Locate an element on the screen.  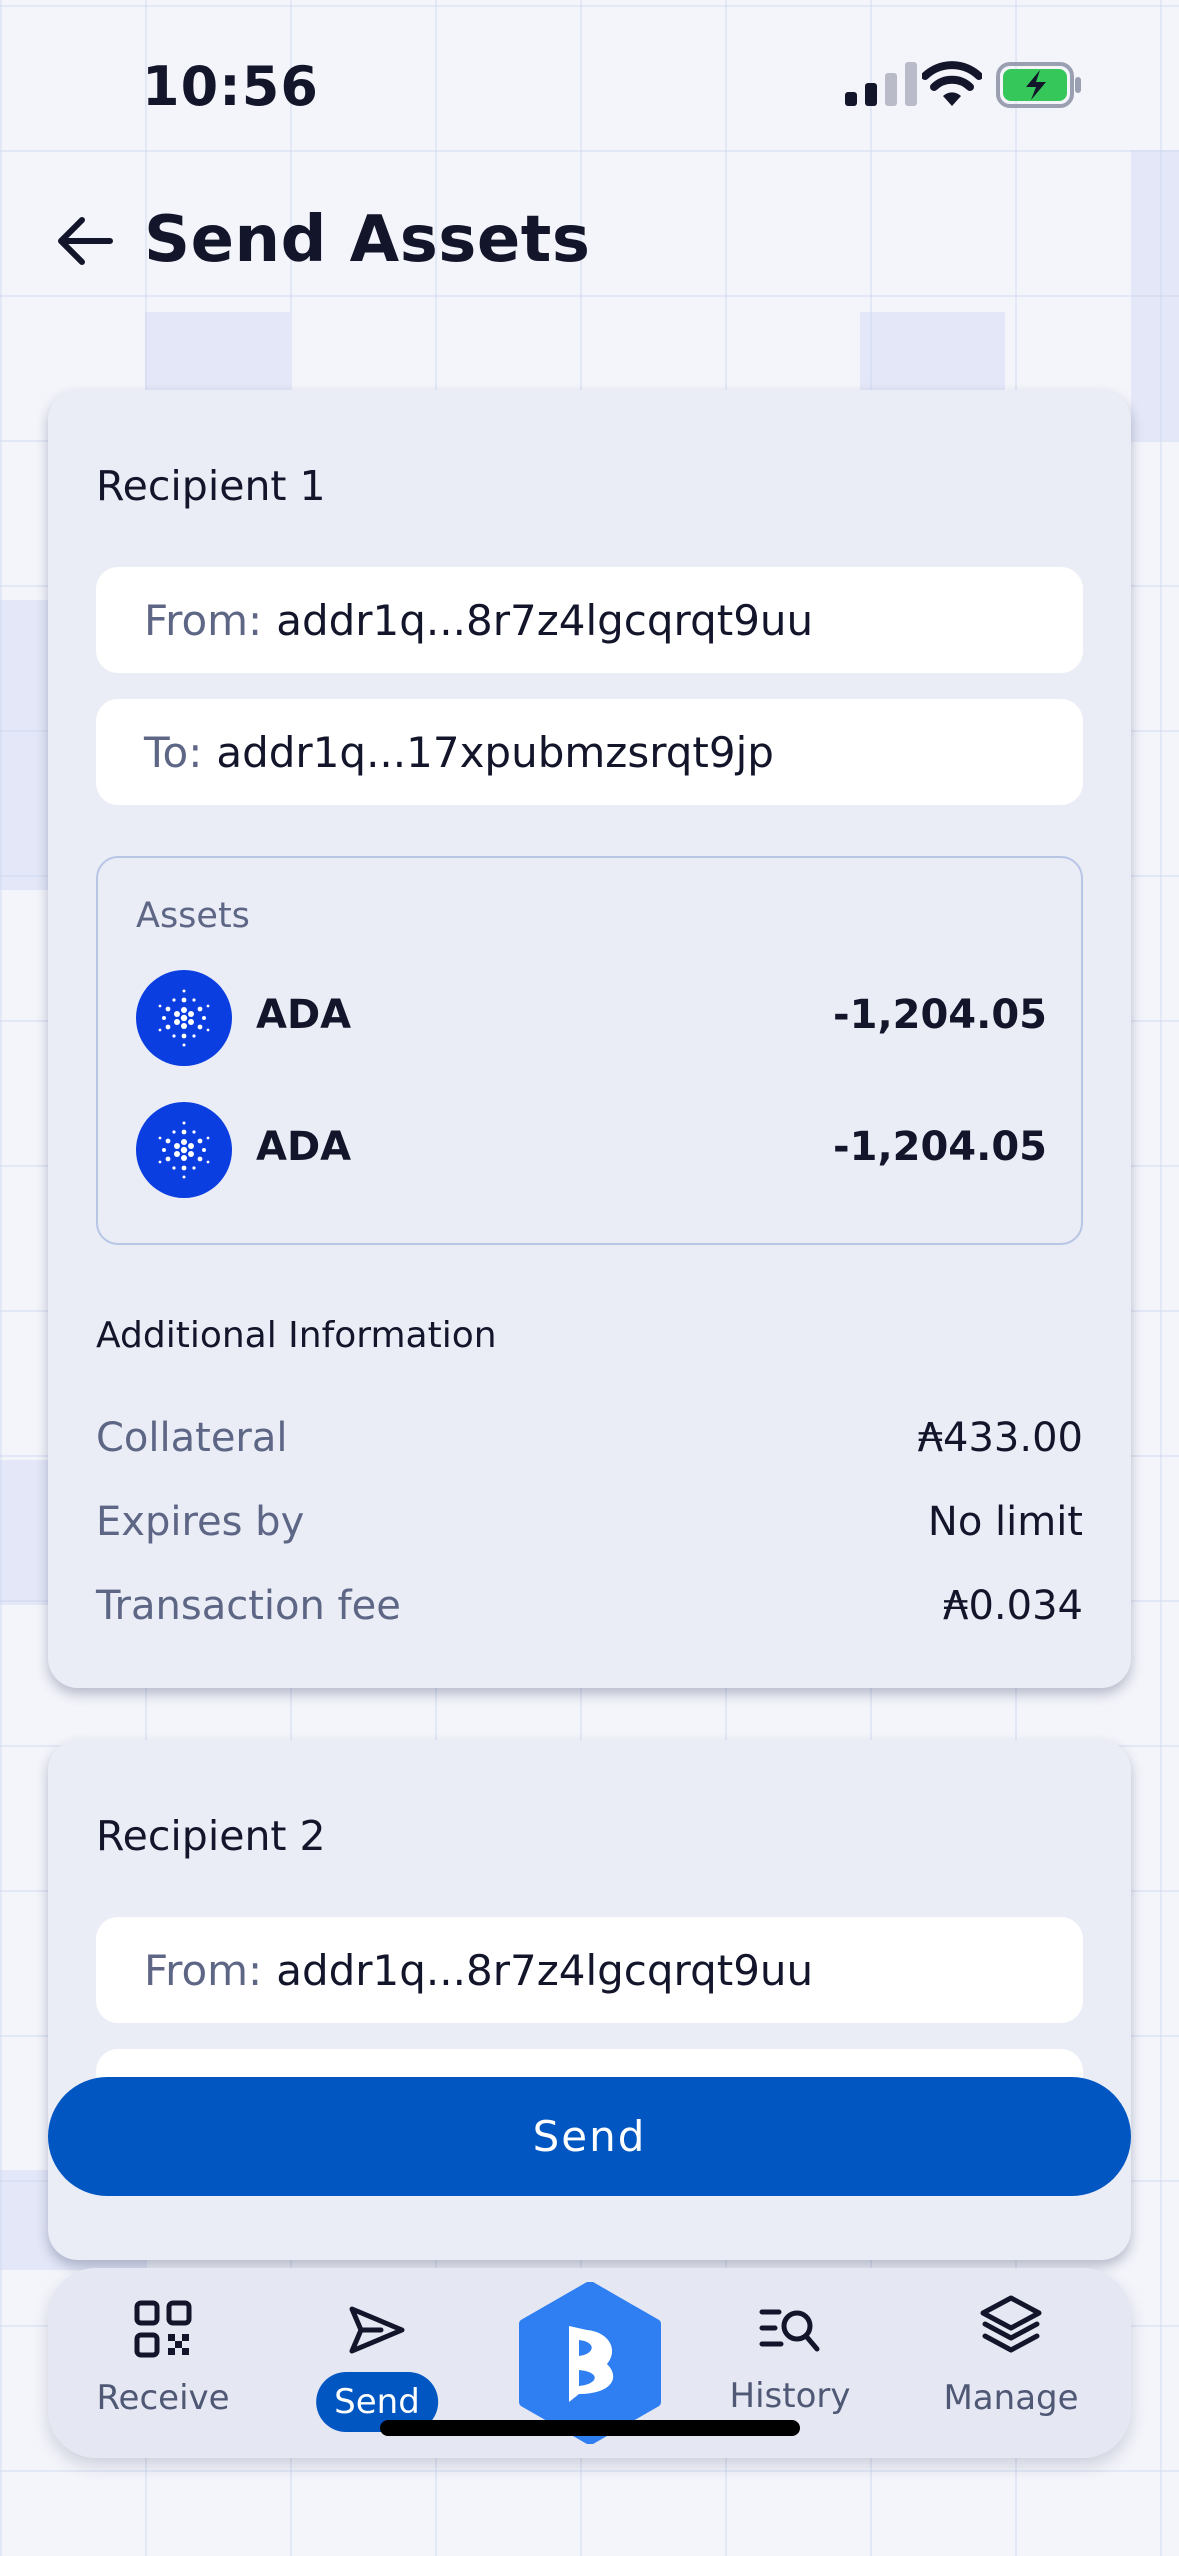
to-address-field: To: addr1q...17xpubmzsrqt9jp is located at coordinates (589, 752).